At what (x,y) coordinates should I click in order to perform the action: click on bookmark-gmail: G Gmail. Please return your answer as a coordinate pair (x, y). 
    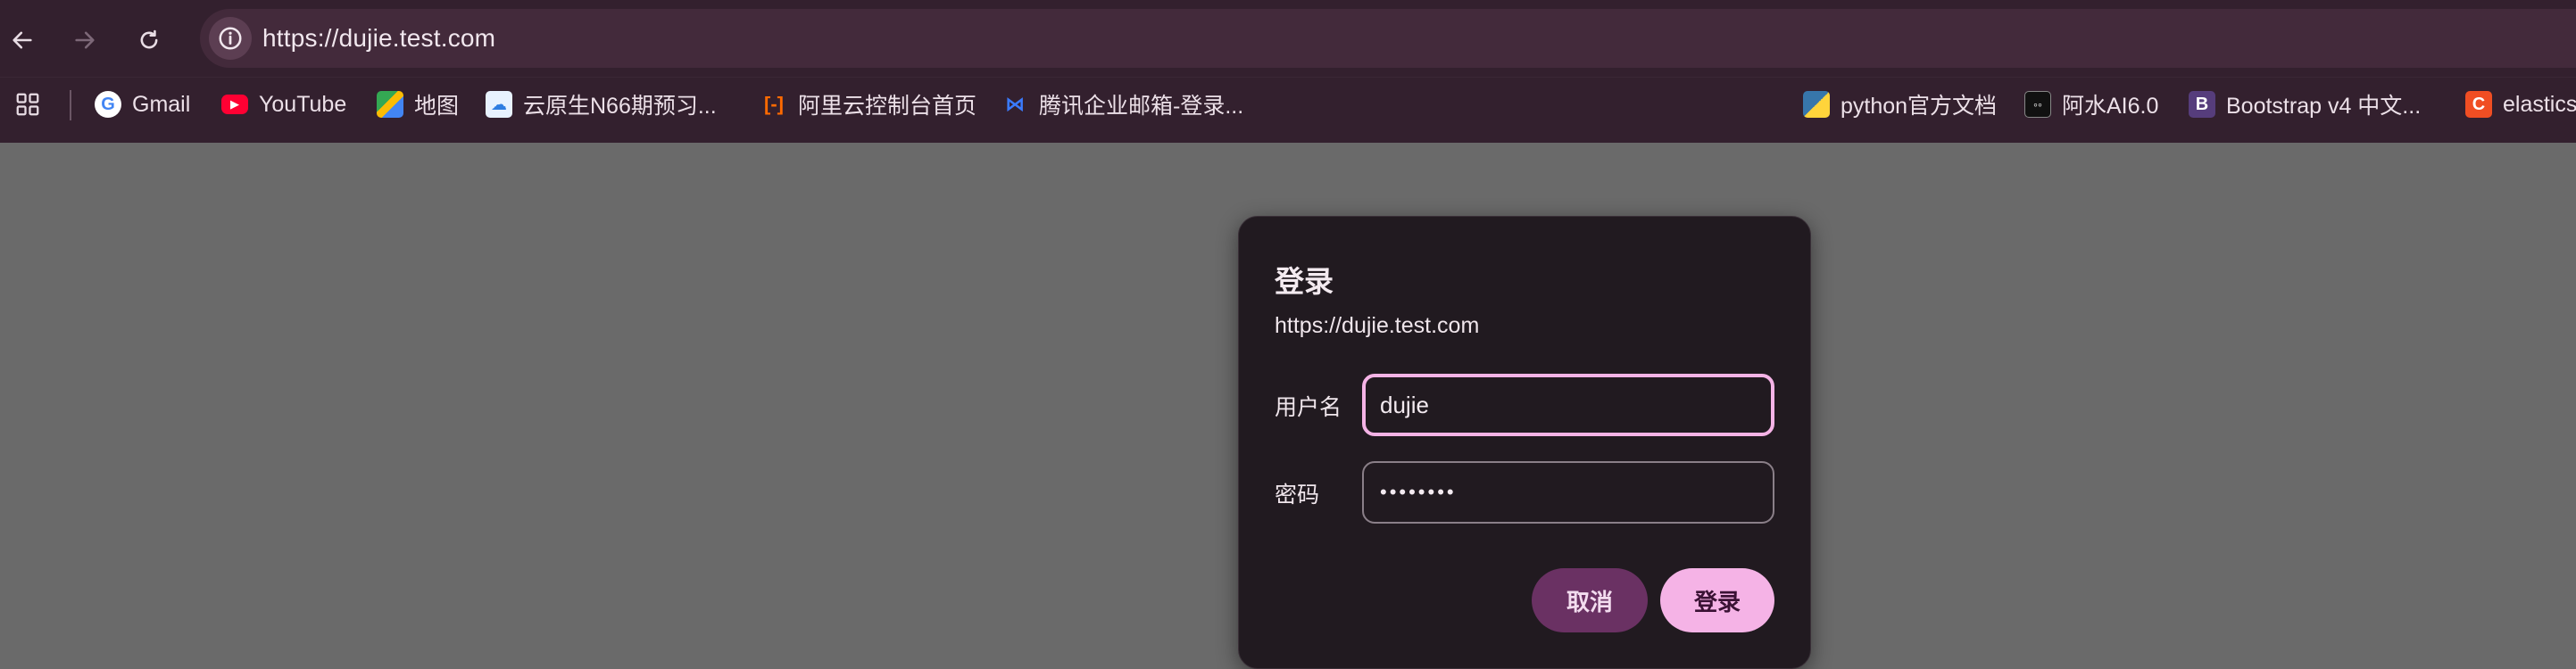
    Looking at the image, I should click on (142, 104).